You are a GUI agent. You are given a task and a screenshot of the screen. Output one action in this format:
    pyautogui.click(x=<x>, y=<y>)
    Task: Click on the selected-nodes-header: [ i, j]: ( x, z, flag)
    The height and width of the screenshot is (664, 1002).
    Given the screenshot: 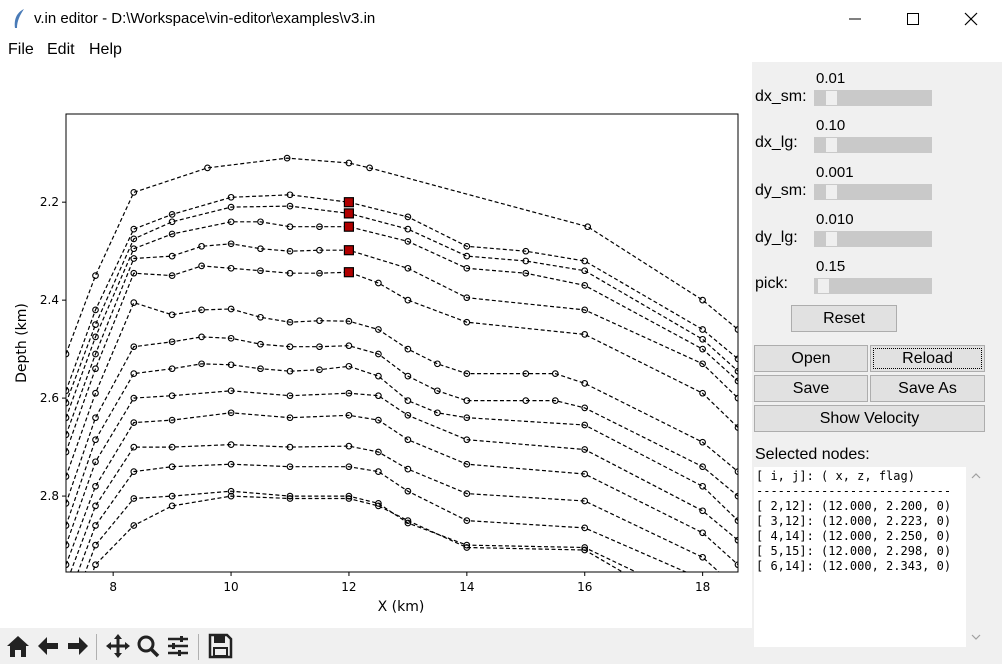 What is the action you would take?
    pyautogui.click(x=835, y=476)
    